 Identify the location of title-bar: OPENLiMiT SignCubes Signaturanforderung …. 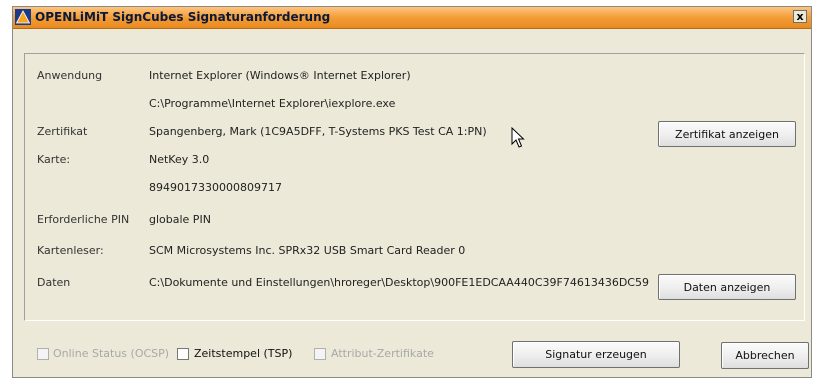
(412, 18).